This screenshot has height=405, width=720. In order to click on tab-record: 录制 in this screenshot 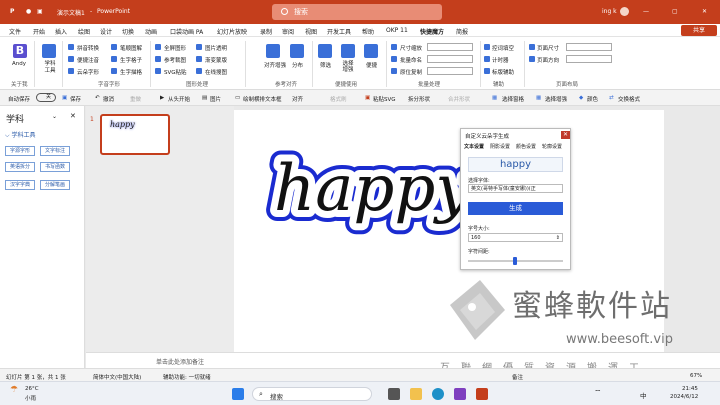, I will do `click(266, 31)`.